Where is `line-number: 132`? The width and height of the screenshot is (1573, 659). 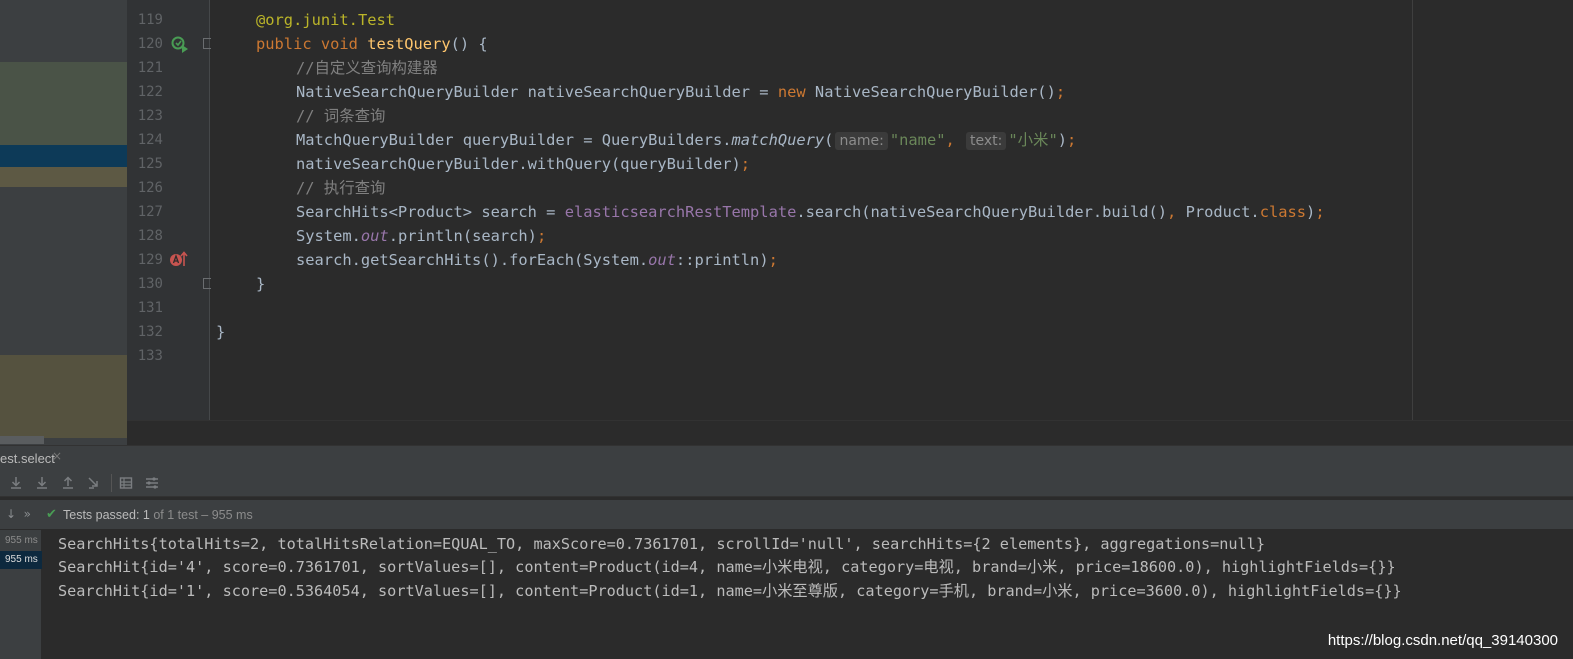 line-number: 132 is located at coordinates (150, 332).